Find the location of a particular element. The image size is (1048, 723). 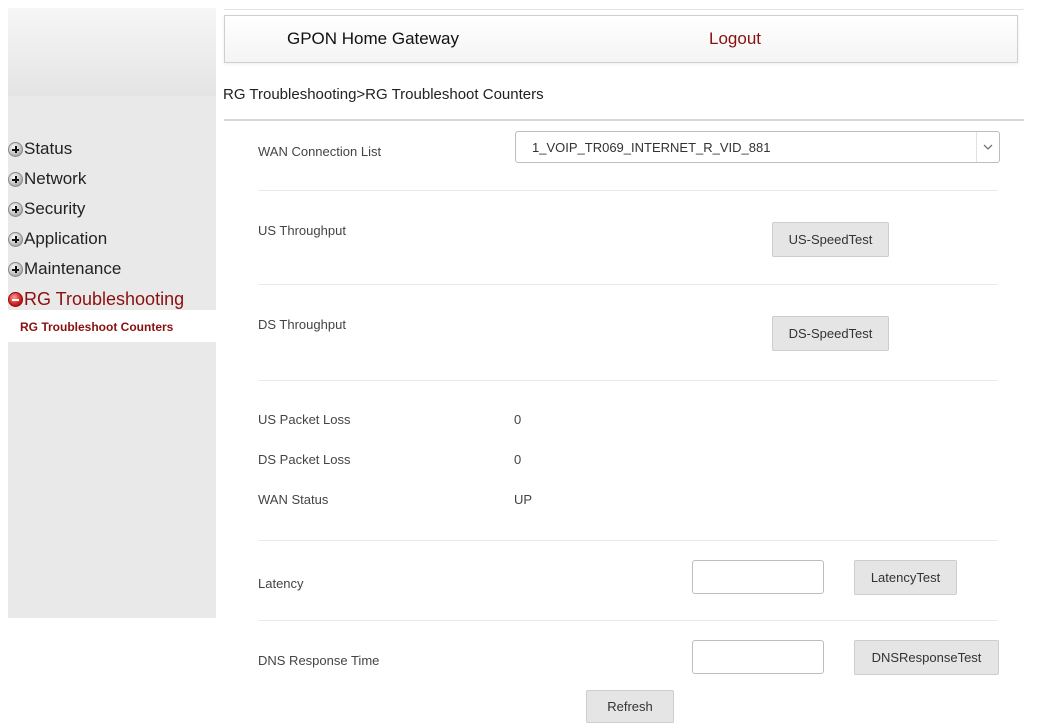

us-packet-loss-label: US Packet Loss is located at coordinates (304, 419).